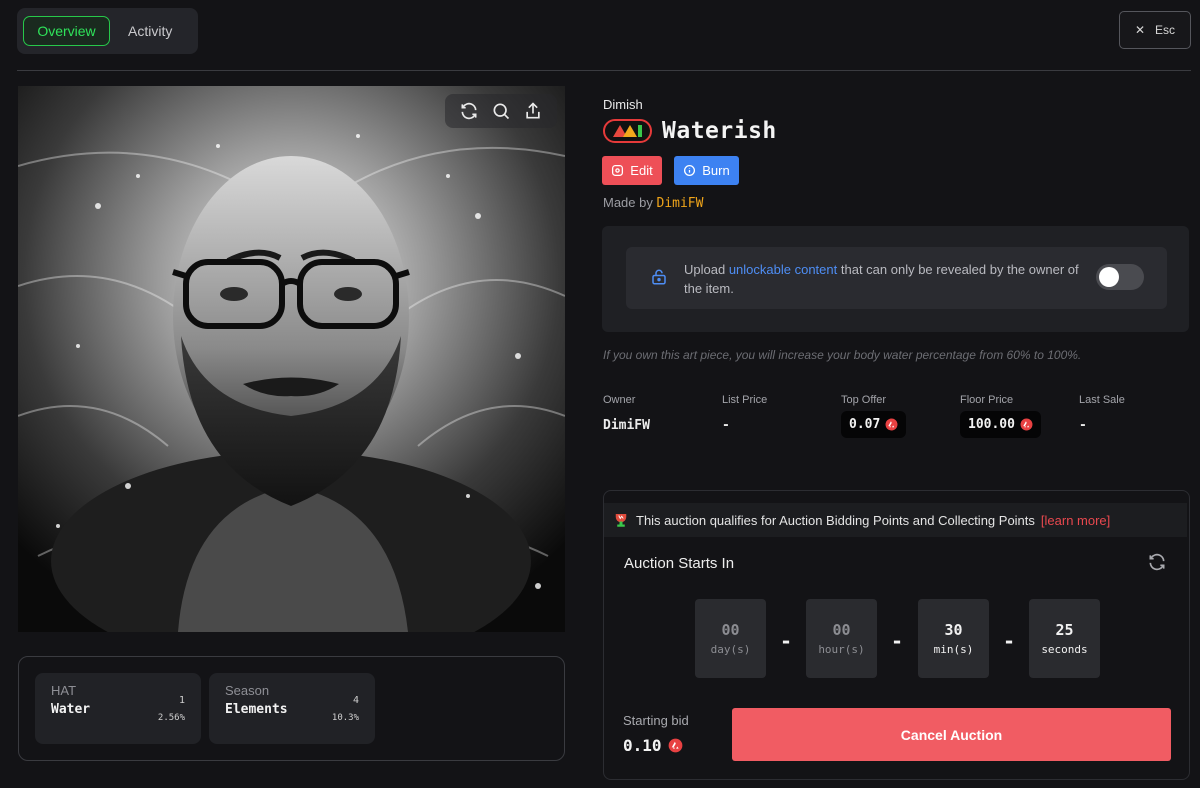  What do you see at coordinates (171, 718) in the screenshot?
I see `attribute-percent: 2.56%` at bounding box center [171, 718].